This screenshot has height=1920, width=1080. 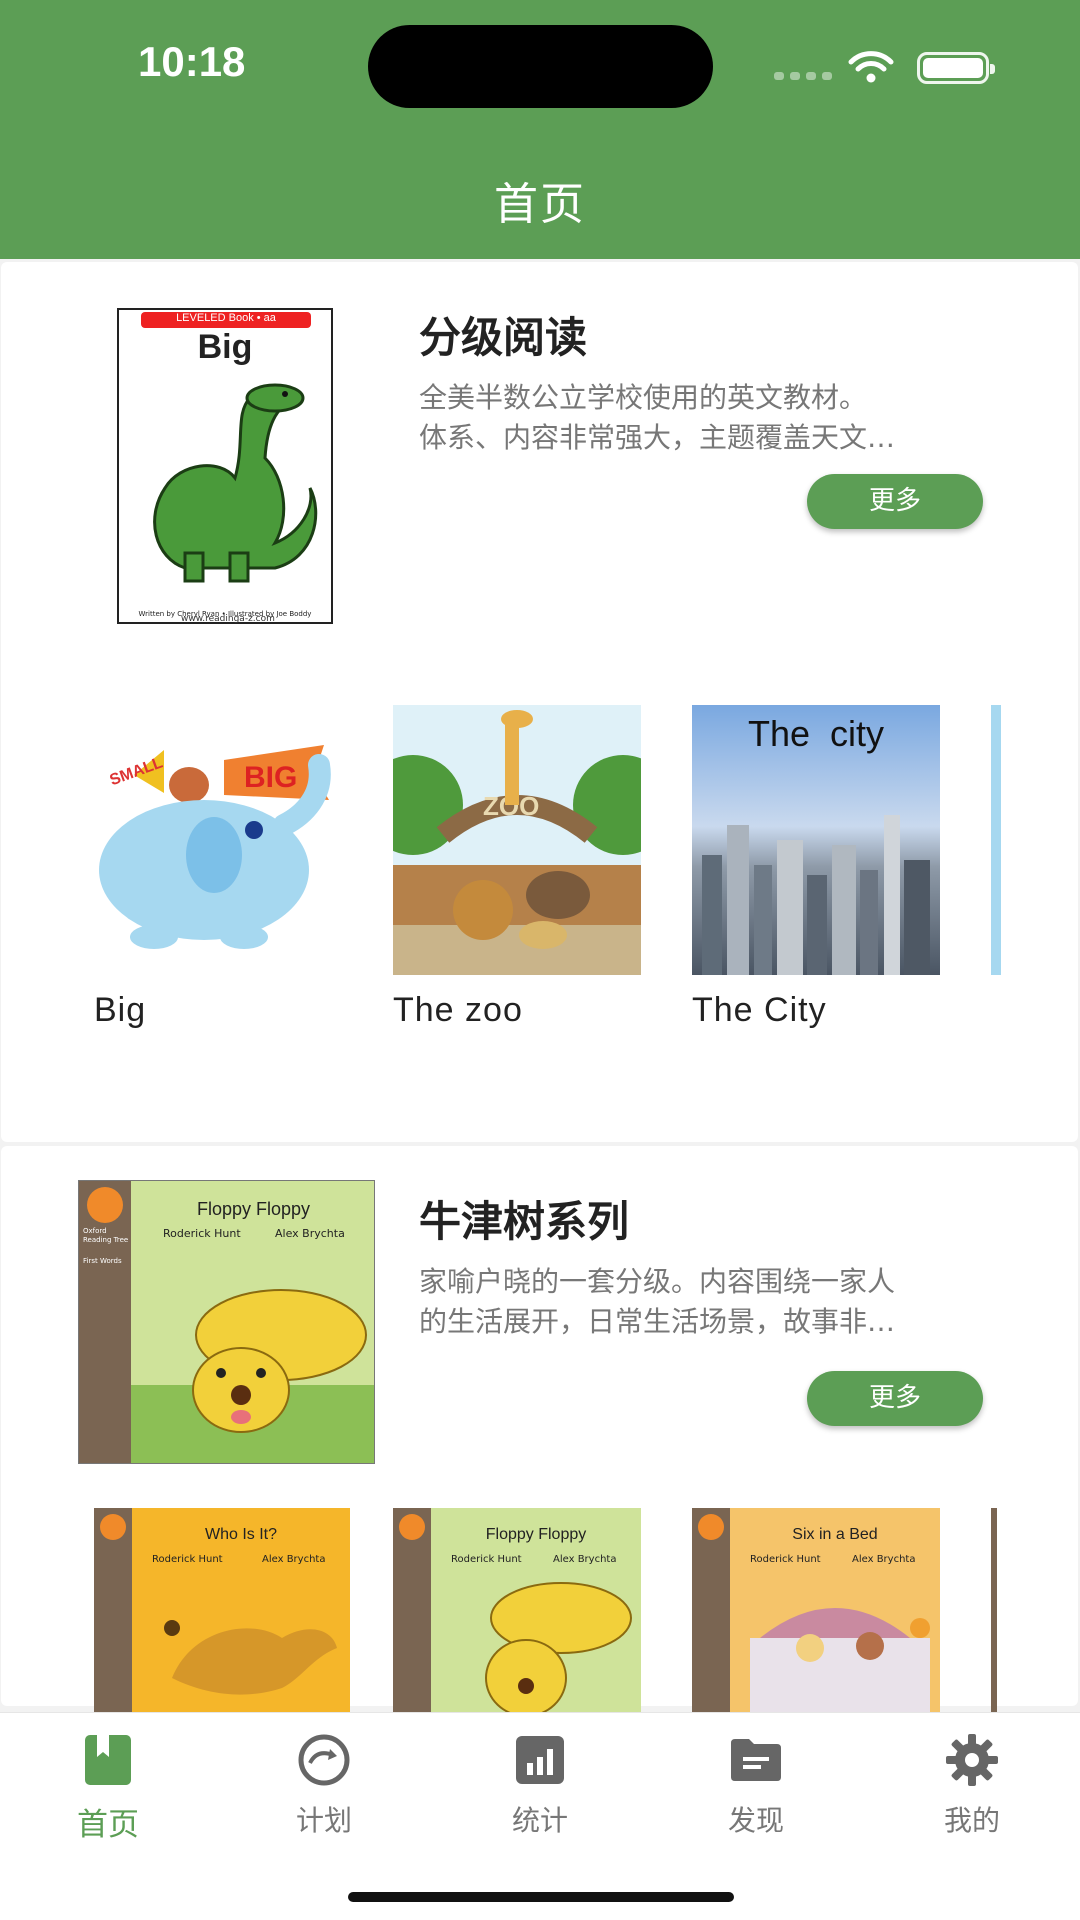 I want to click on cover-site: www.readinga-z.com, so click(x=228, y=619).